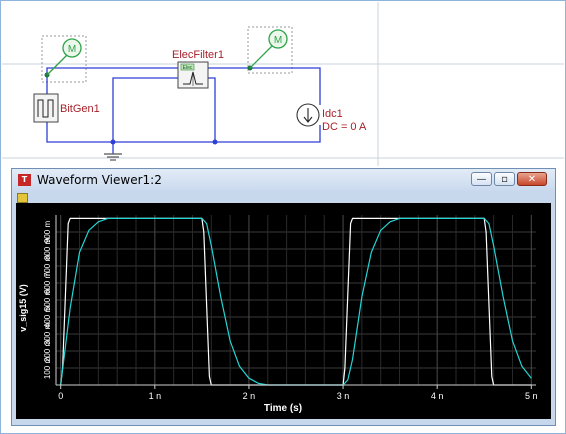 Image resolution: width=566 pixels, height=434 pixels. I want to click on filter-tag: Elec, so click(188, 68).